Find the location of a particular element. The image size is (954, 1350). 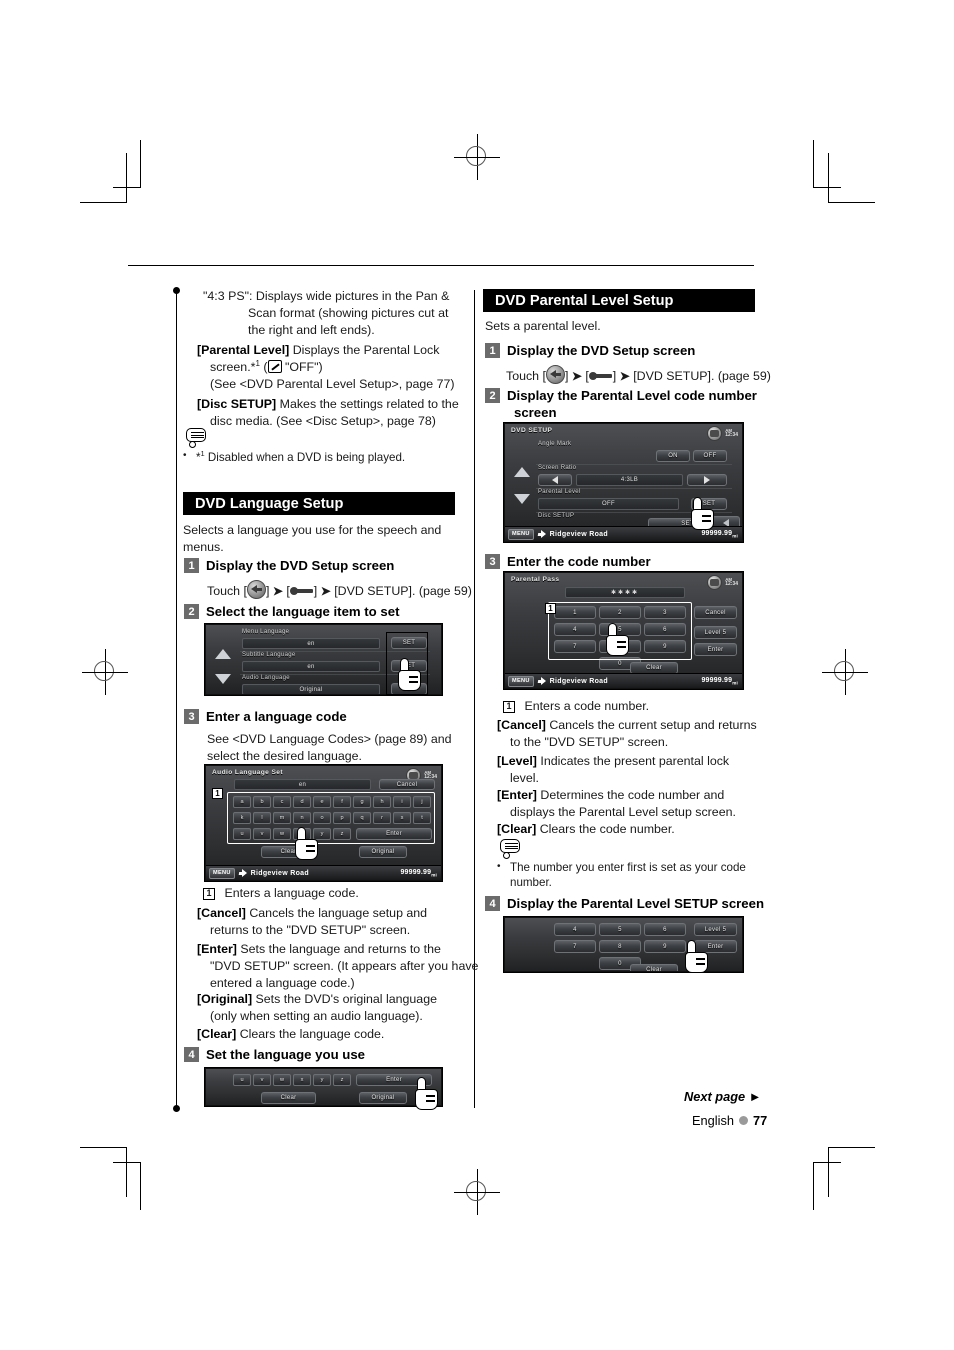

clear-desc: Clears the language code. is located at coordinates (312, 1034).